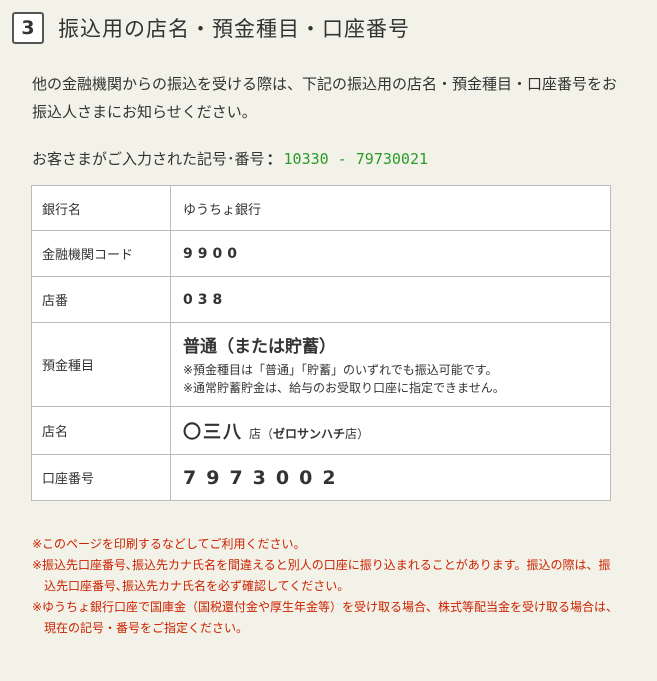 Image resolution: width=657 pixels, height=681 pixels. I want to click on branch-name-cell: 〇三八 店（ゼロサンハチ店）, so click(390, 430).